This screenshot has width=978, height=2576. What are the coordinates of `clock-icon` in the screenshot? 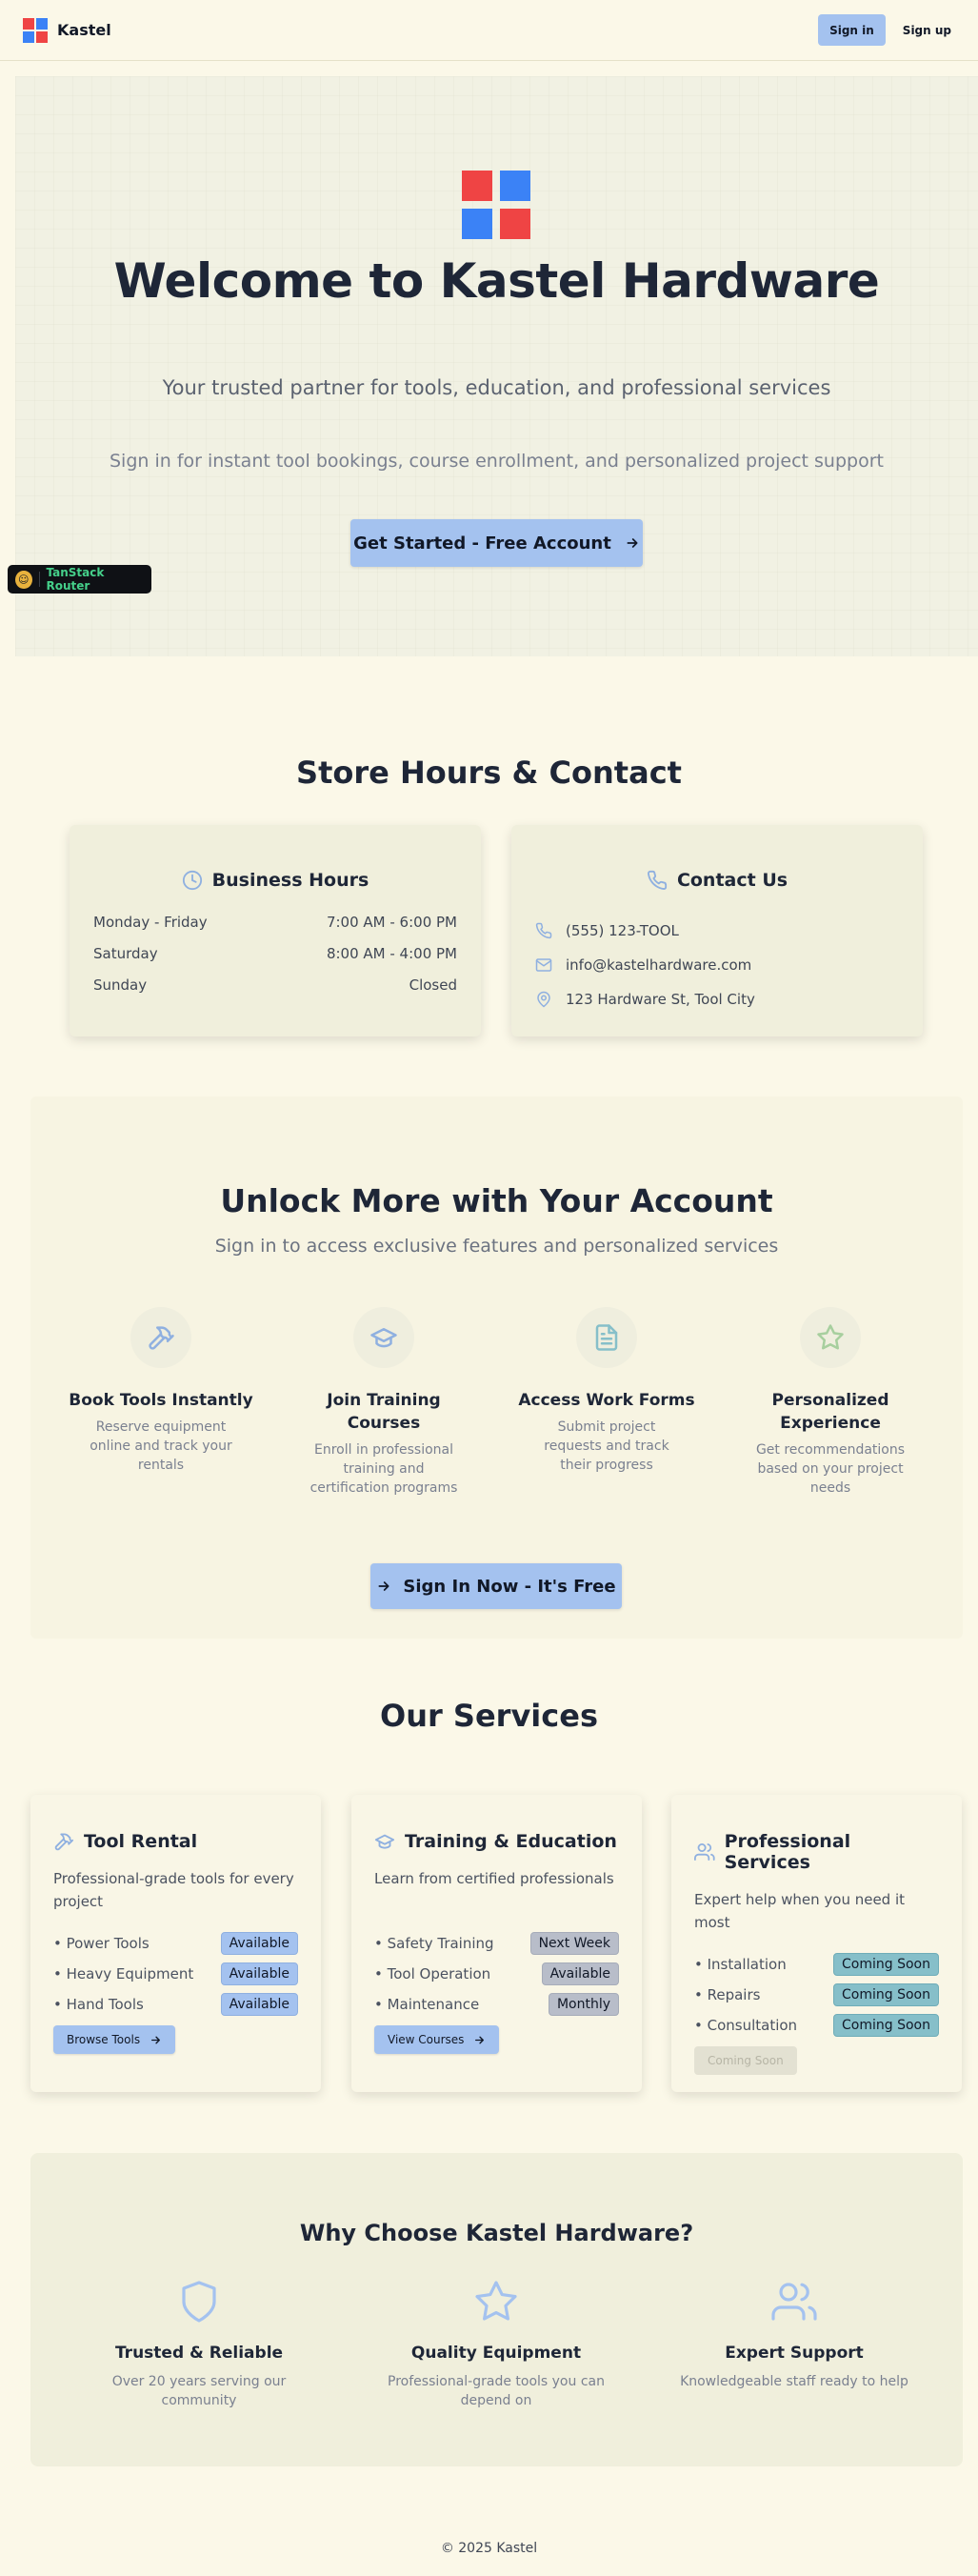 It's located at (192, 880).